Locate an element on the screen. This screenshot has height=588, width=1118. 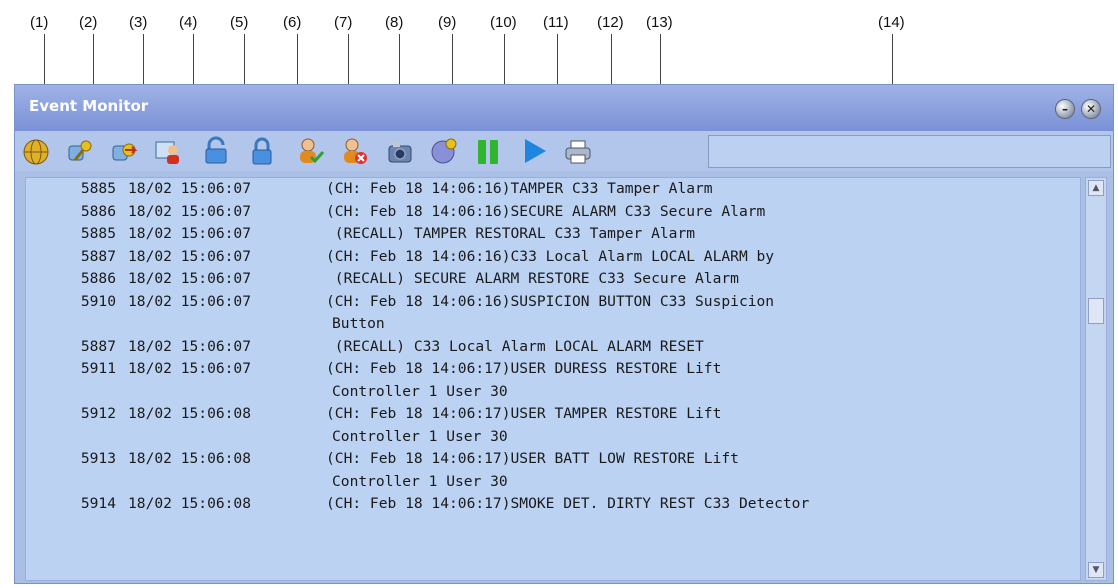
callout-label: (8) is located at coordinates (394, 22).